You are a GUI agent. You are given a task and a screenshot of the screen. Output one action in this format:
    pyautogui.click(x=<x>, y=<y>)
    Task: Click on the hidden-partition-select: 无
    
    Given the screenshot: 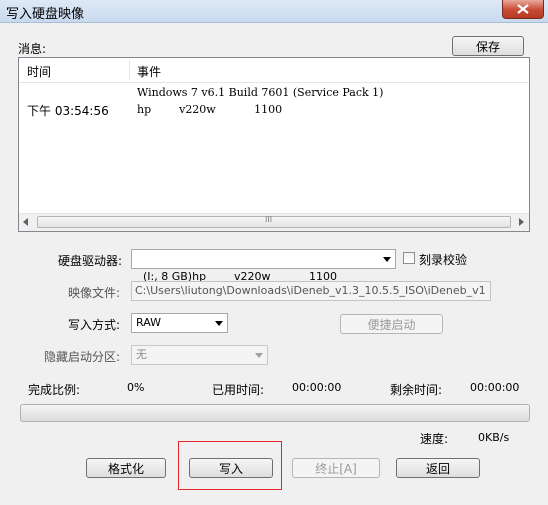 What is the action you would take?
    pyautogui.click(x=199, y=355)
    